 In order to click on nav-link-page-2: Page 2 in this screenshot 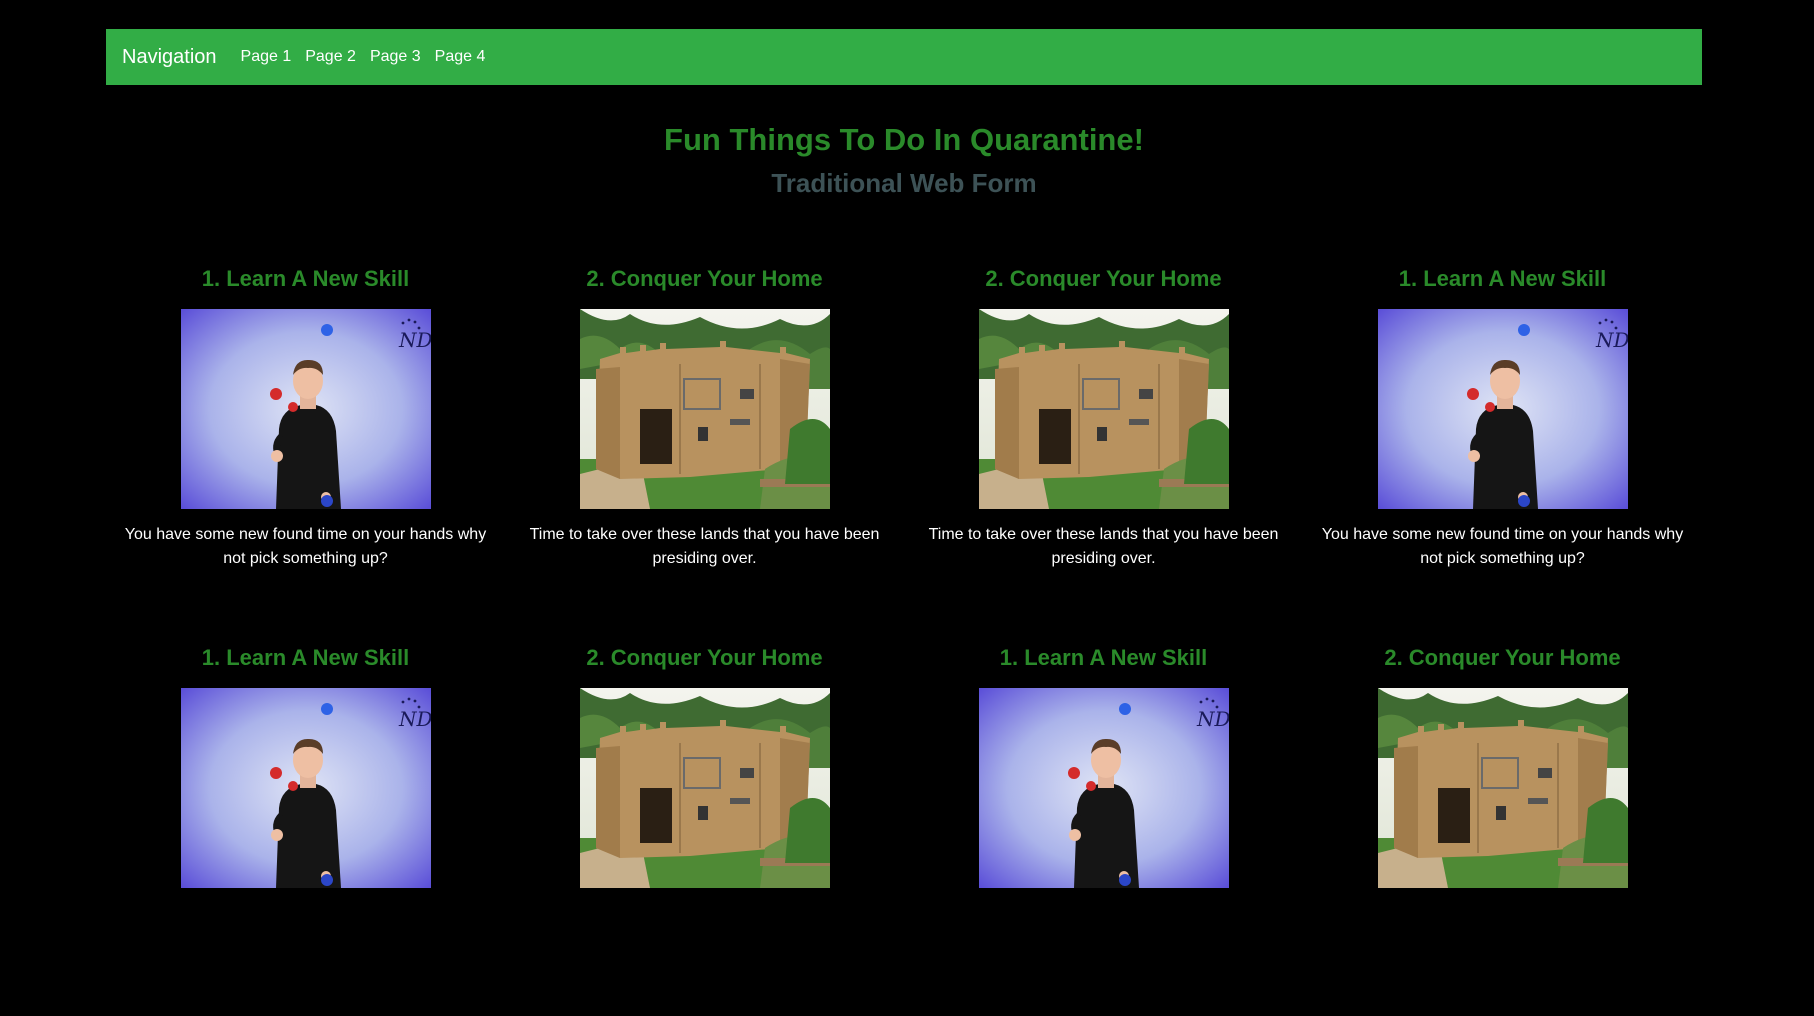, I will do `click(330, 57)`.